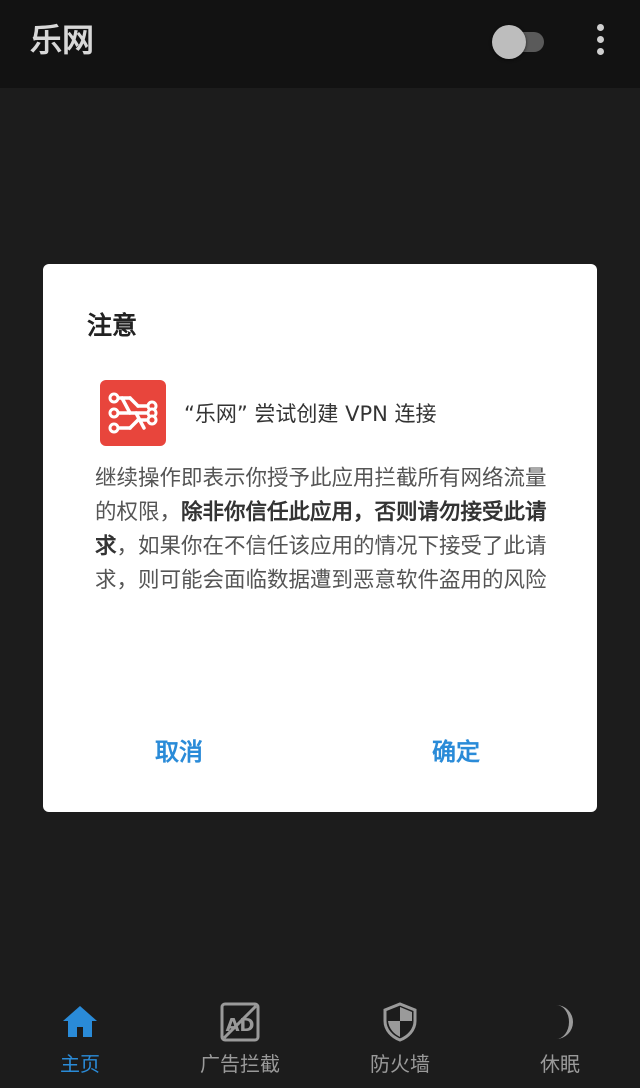  I want to click on nav-item-firewall: 防火墙, so click(400, 1040).